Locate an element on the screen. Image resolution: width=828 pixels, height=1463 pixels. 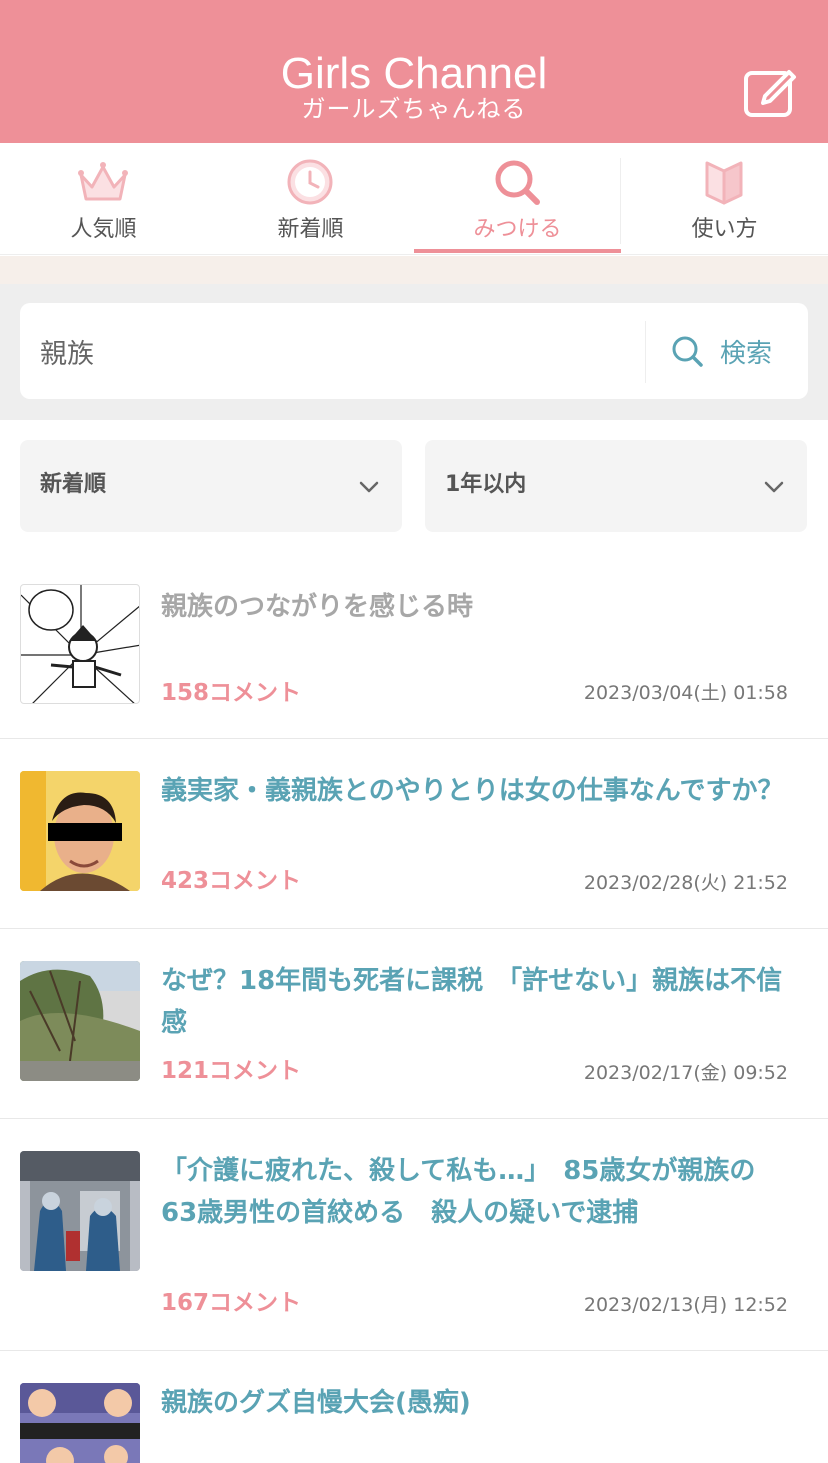
period-select-value: 1年以内 is located at coordinates (486, 484).